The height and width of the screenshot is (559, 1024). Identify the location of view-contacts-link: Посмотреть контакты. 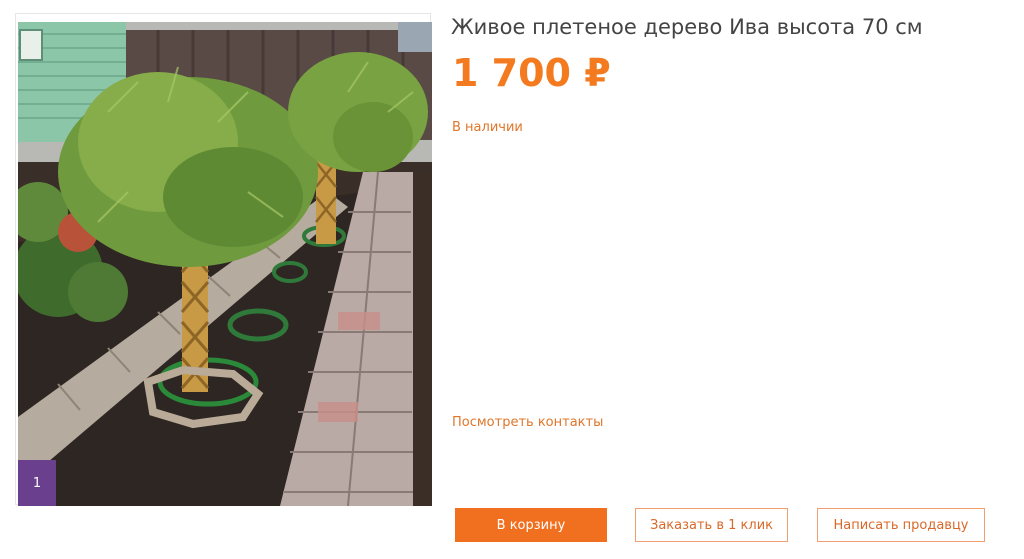
(527, 422).